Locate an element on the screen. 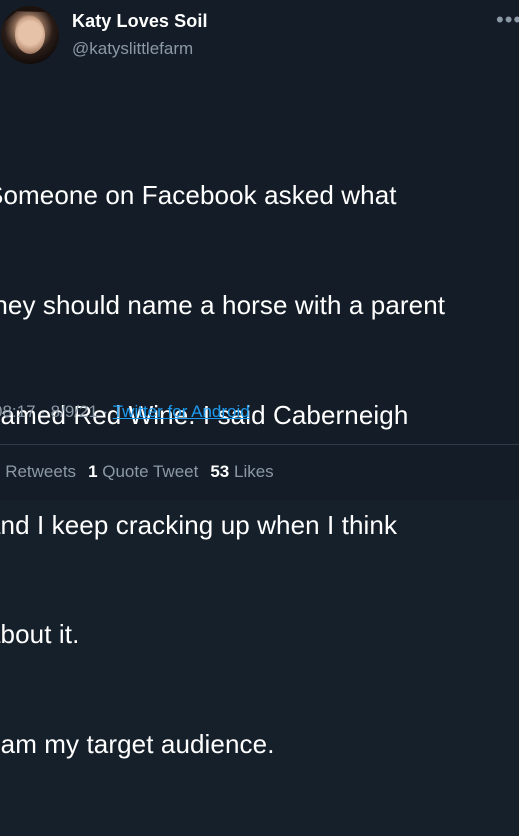  retweets-stat: 2 Retweets is located at coordinates (38, 471).